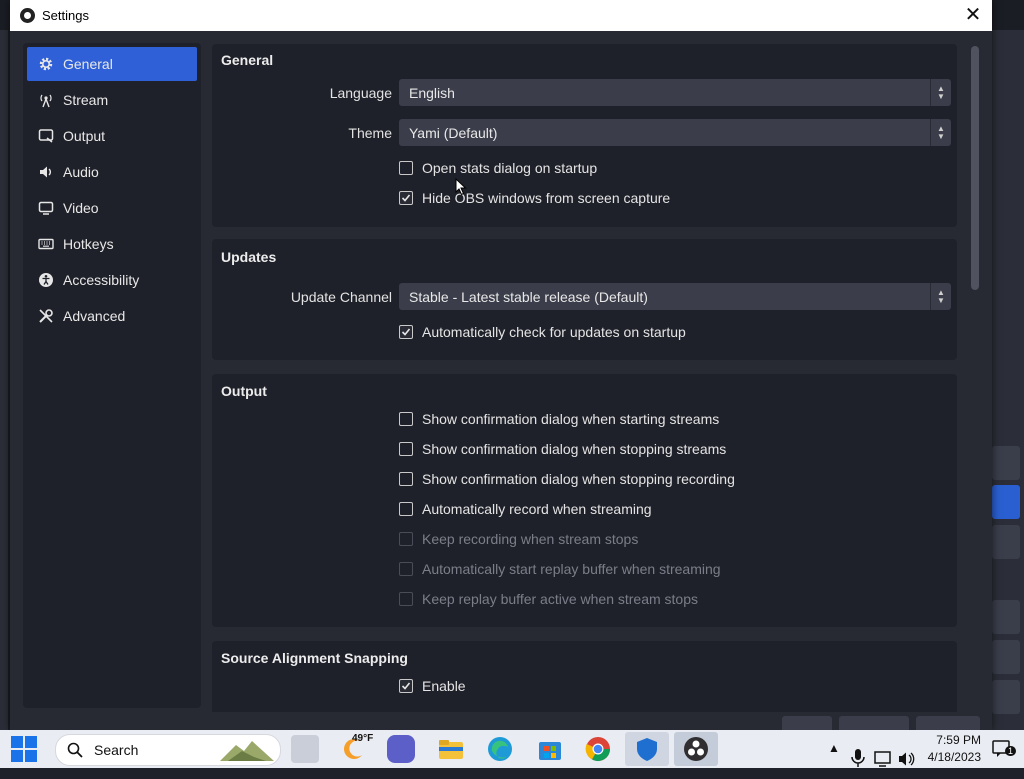 This screenshot has width=1024, height=779. What do you see at coordinates (247, 751) in the screenshot?
I see `search-highlight-image-icon` at bounding box center [247, 751].